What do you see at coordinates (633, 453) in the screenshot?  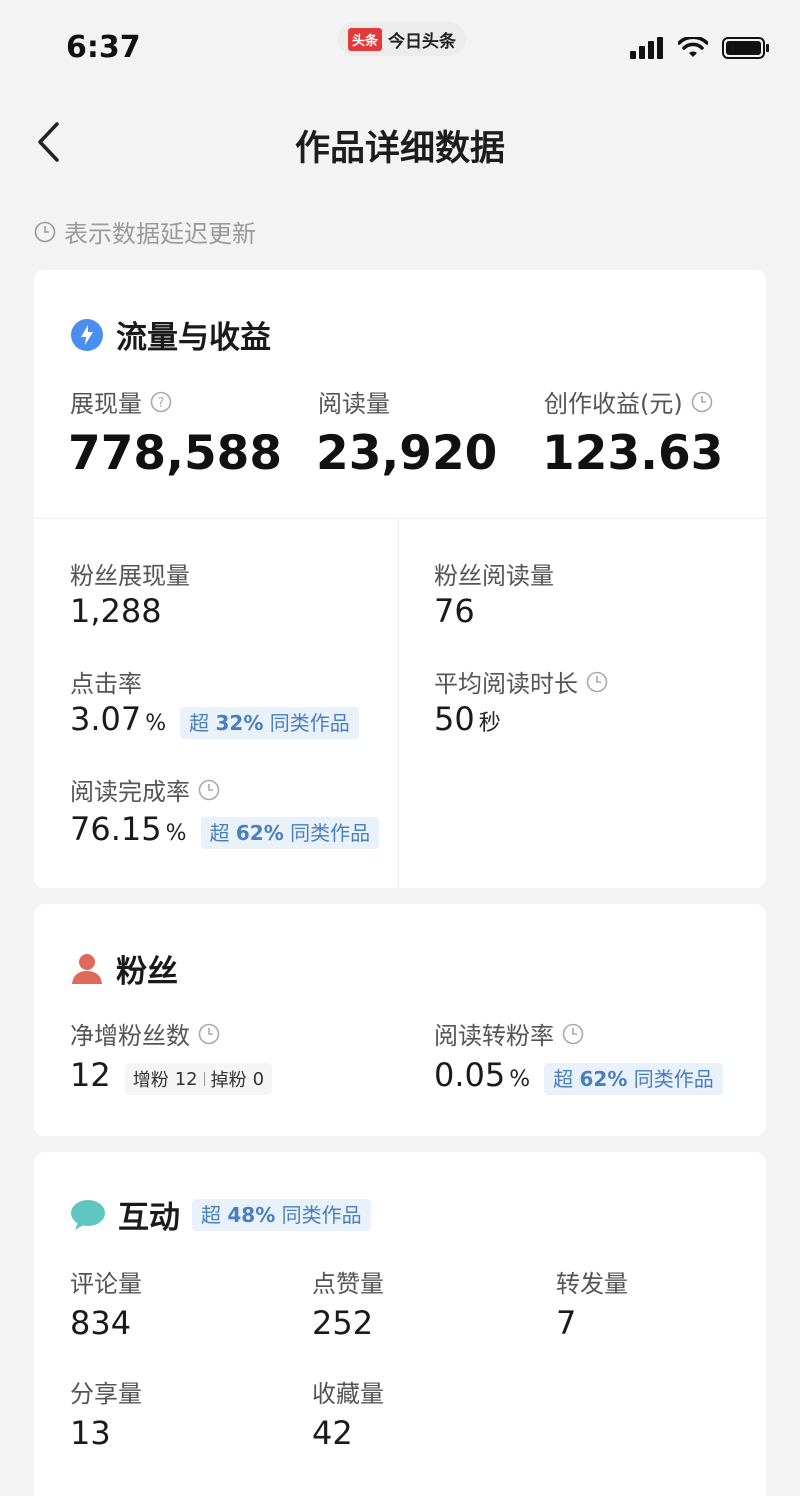 I see `earnings-value: 123.63` at bounding box center [633, 453].